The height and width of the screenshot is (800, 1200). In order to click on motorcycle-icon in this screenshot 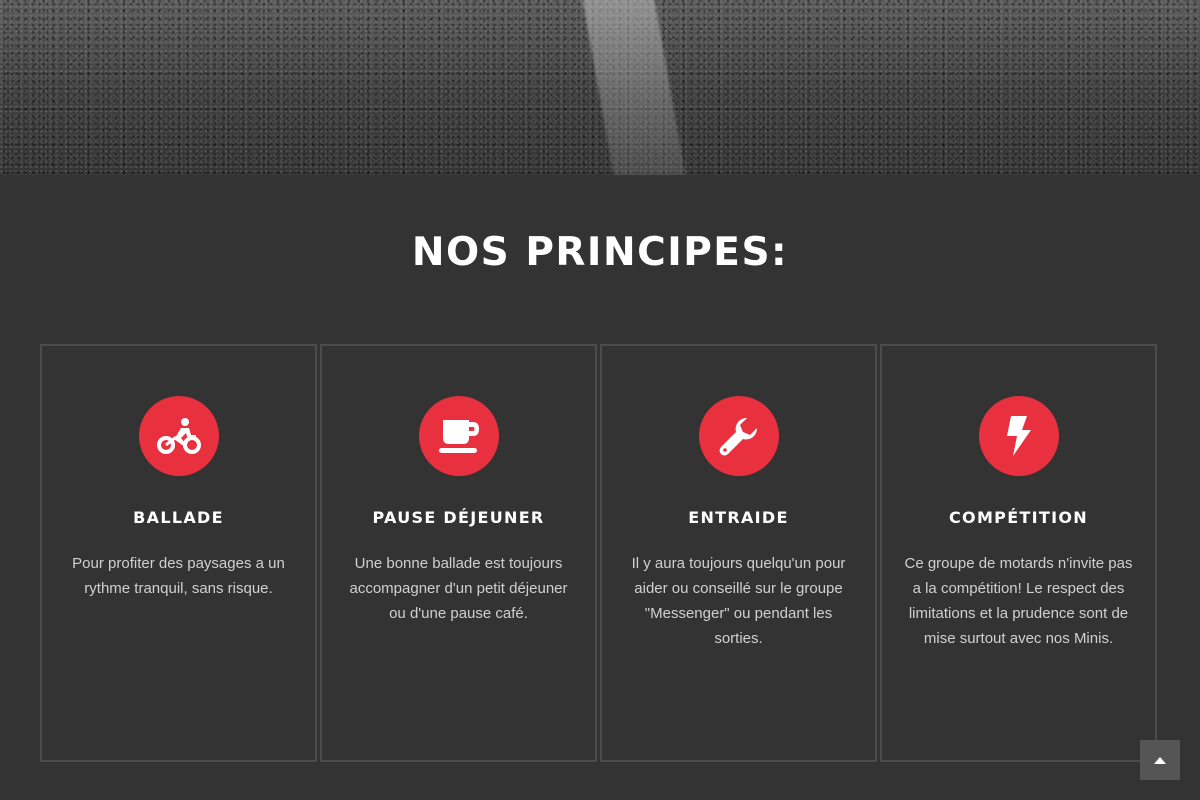, I will do `click(179, 436)`.